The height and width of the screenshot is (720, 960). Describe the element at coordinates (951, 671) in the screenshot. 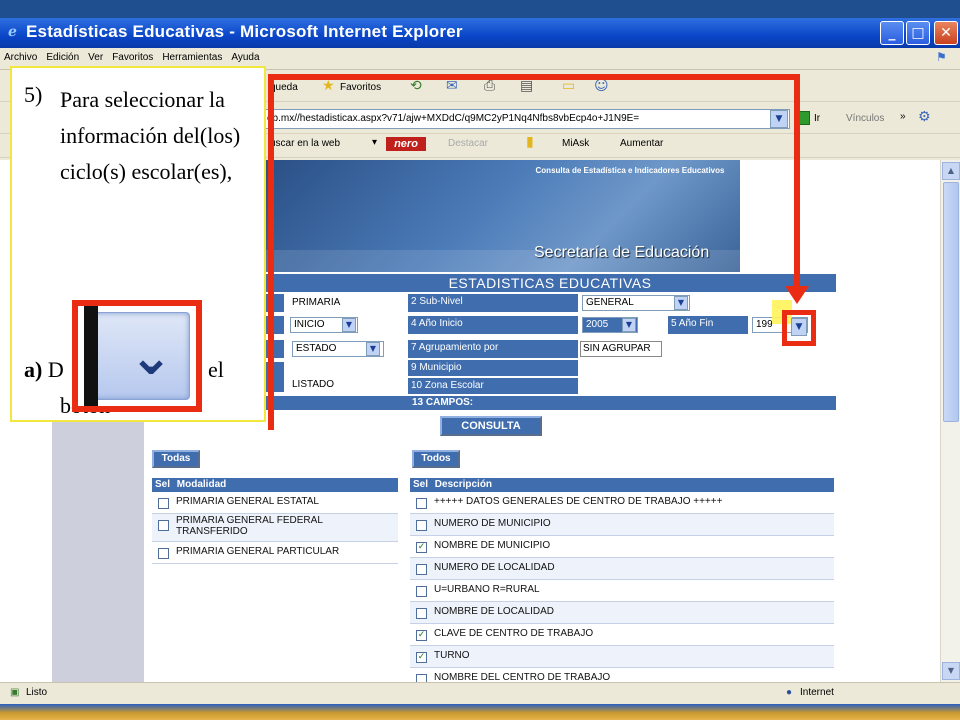

I see `scroll-down-icon: ▼` at that location.